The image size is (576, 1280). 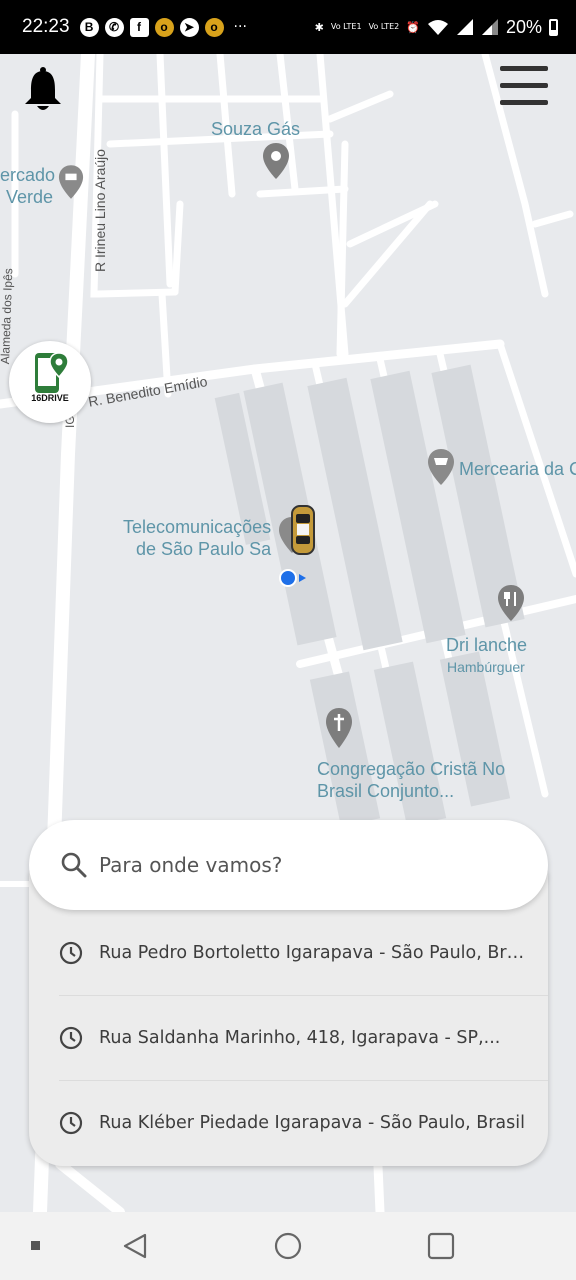 I want to click on app-notification-icon: o, so click(x=164, y=27).